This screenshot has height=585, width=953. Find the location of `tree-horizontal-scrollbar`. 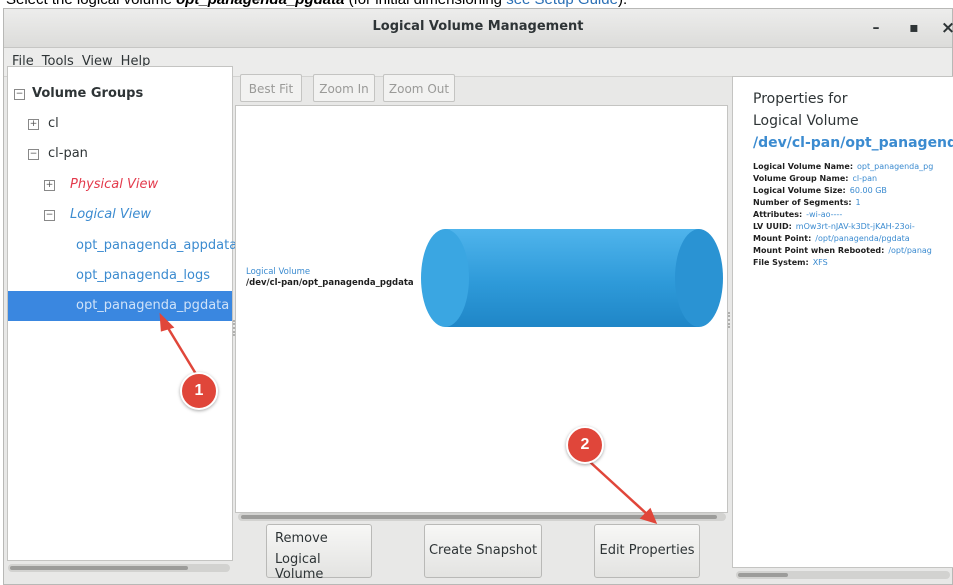

tree-horizontal-scrollbar is located at coordinates (119, 568).